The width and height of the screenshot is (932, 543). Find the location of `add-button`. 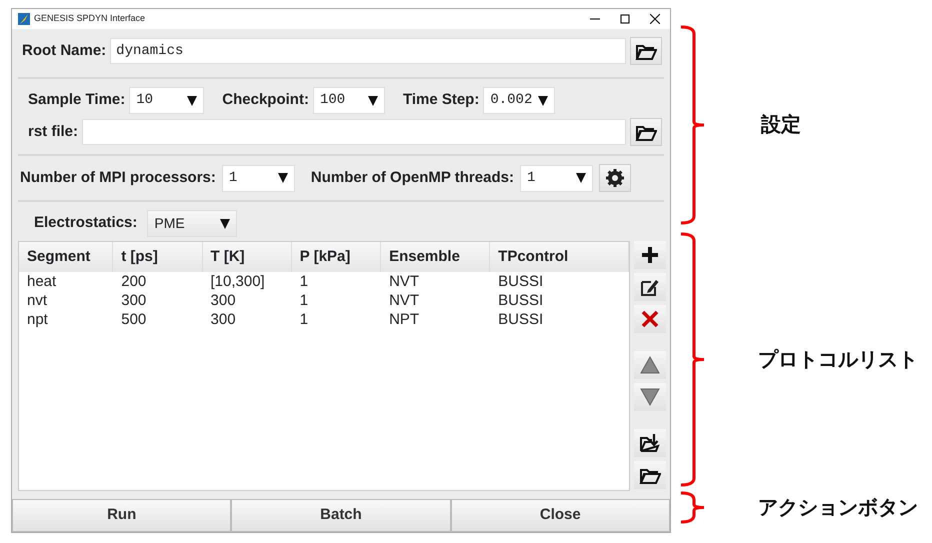

add-button is located at coordinates (650, 255).